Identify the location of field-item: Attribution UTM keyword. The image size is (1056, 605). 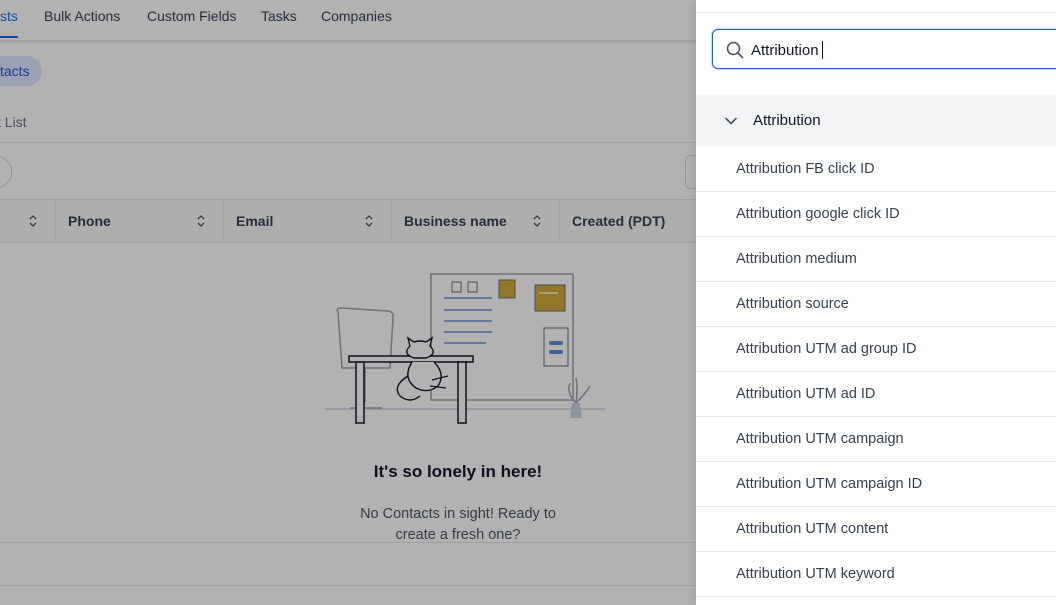
(876, 574).